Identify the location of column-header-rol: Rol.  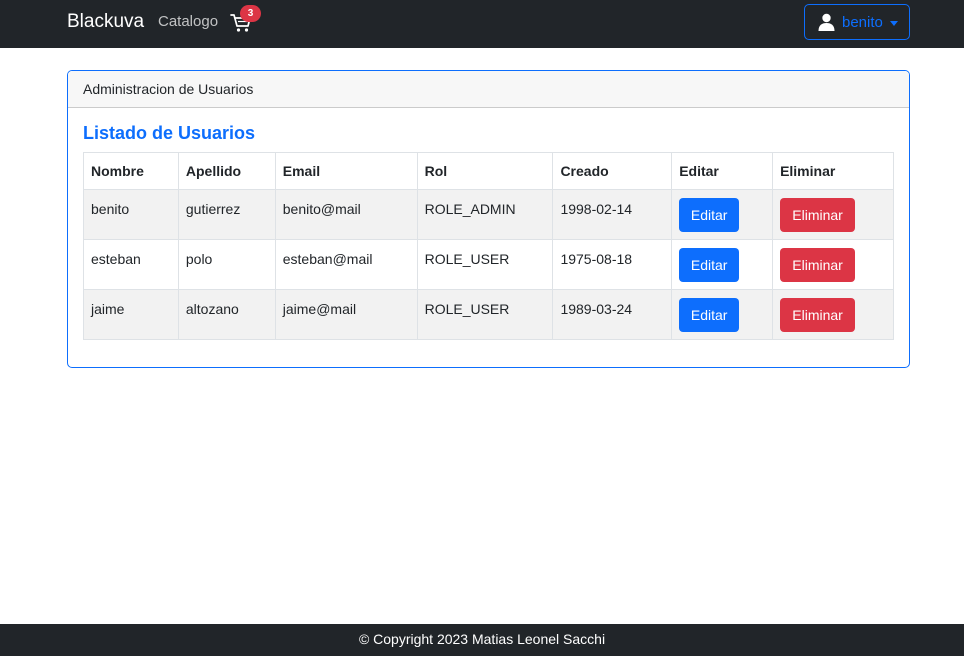
(485, 171).